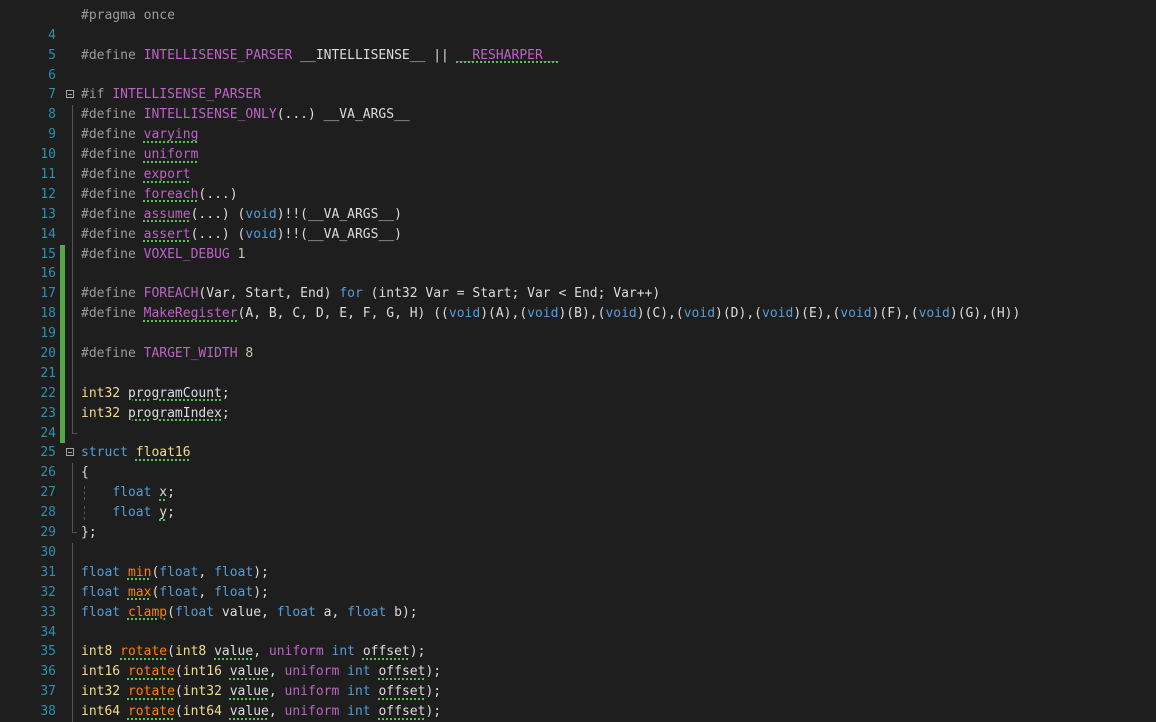  What do you see at coordinates (578, 552) in the screenshot?
I see `code-line: 30` at bounding box center [578, 552].